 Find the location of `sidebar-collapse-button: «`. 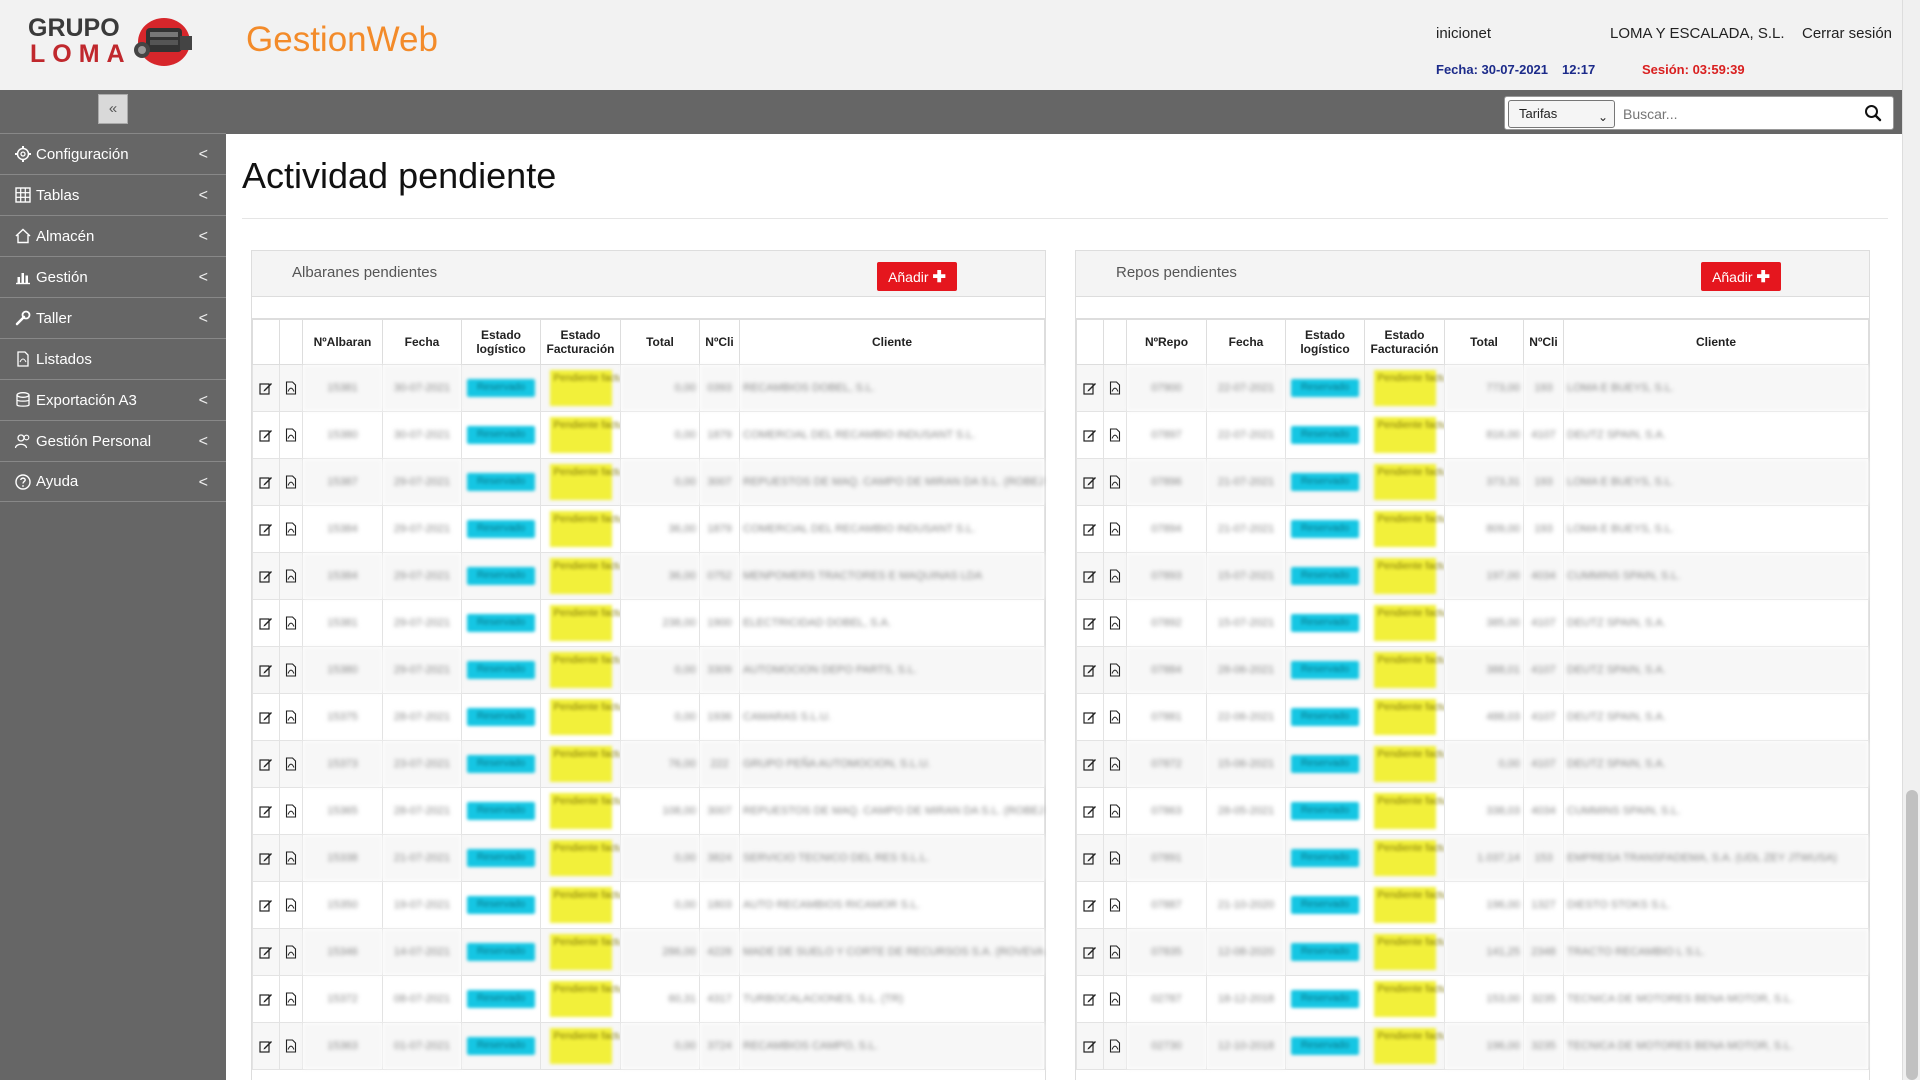

sidebar-collapse-button: « is located at coordinates (113, 109).